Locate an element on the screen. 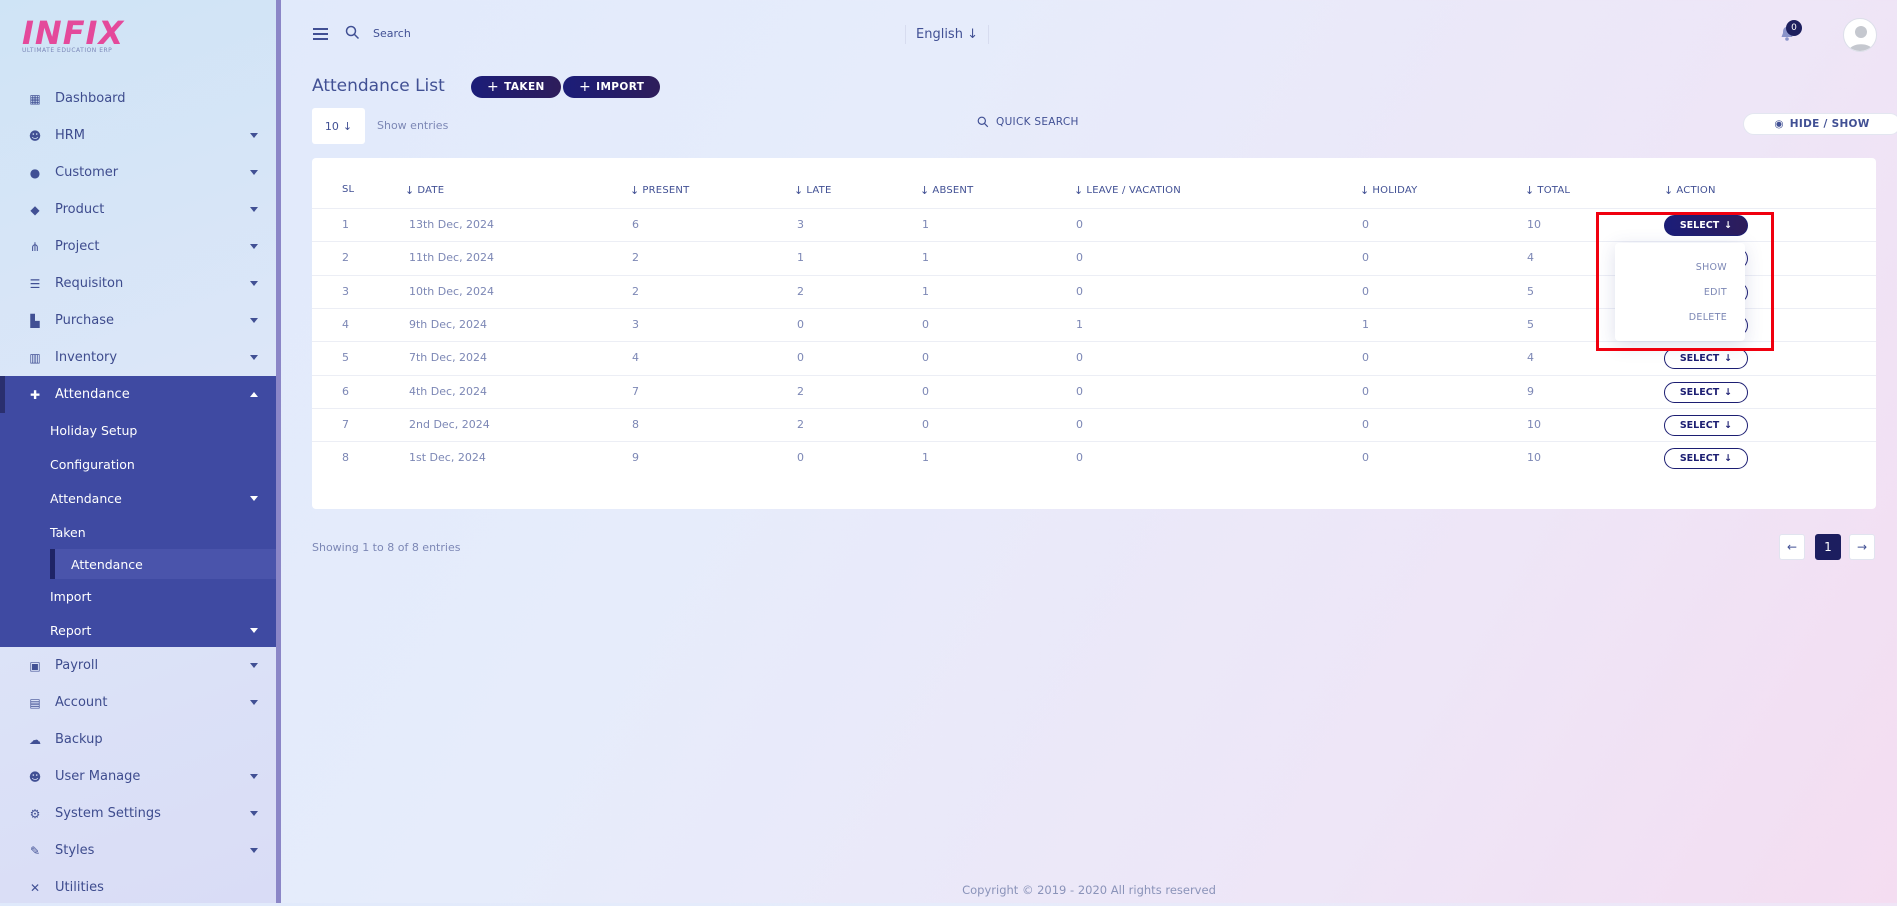 This screenshot has width=1897, height=906. sidebar-sub-report: Report is located at coordinates (138, 630).